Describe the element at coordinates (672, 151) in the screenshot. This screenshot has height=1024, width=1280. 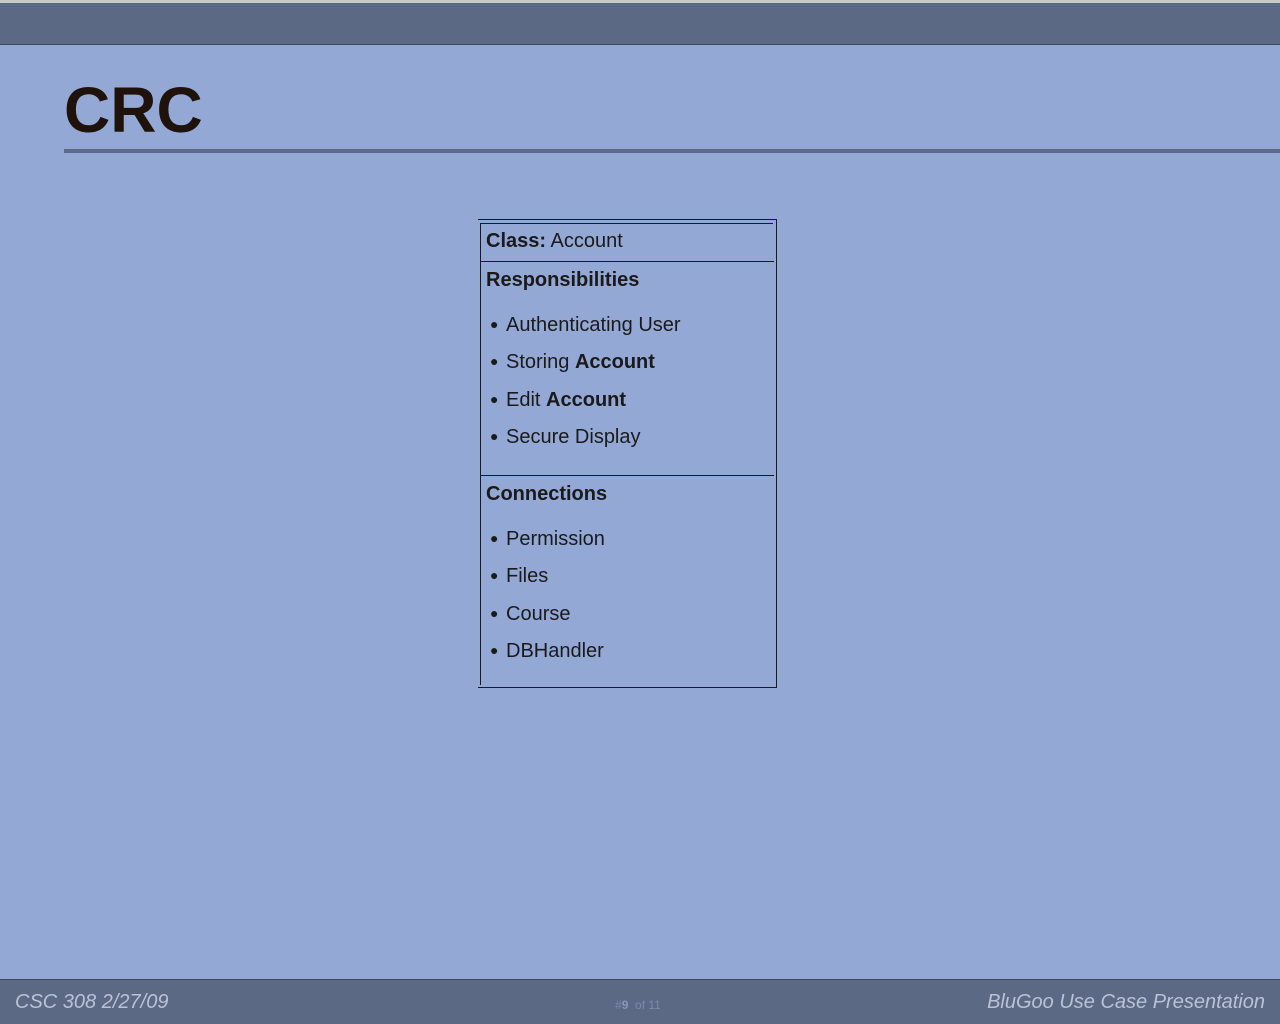
I see `title-underline` at that location.